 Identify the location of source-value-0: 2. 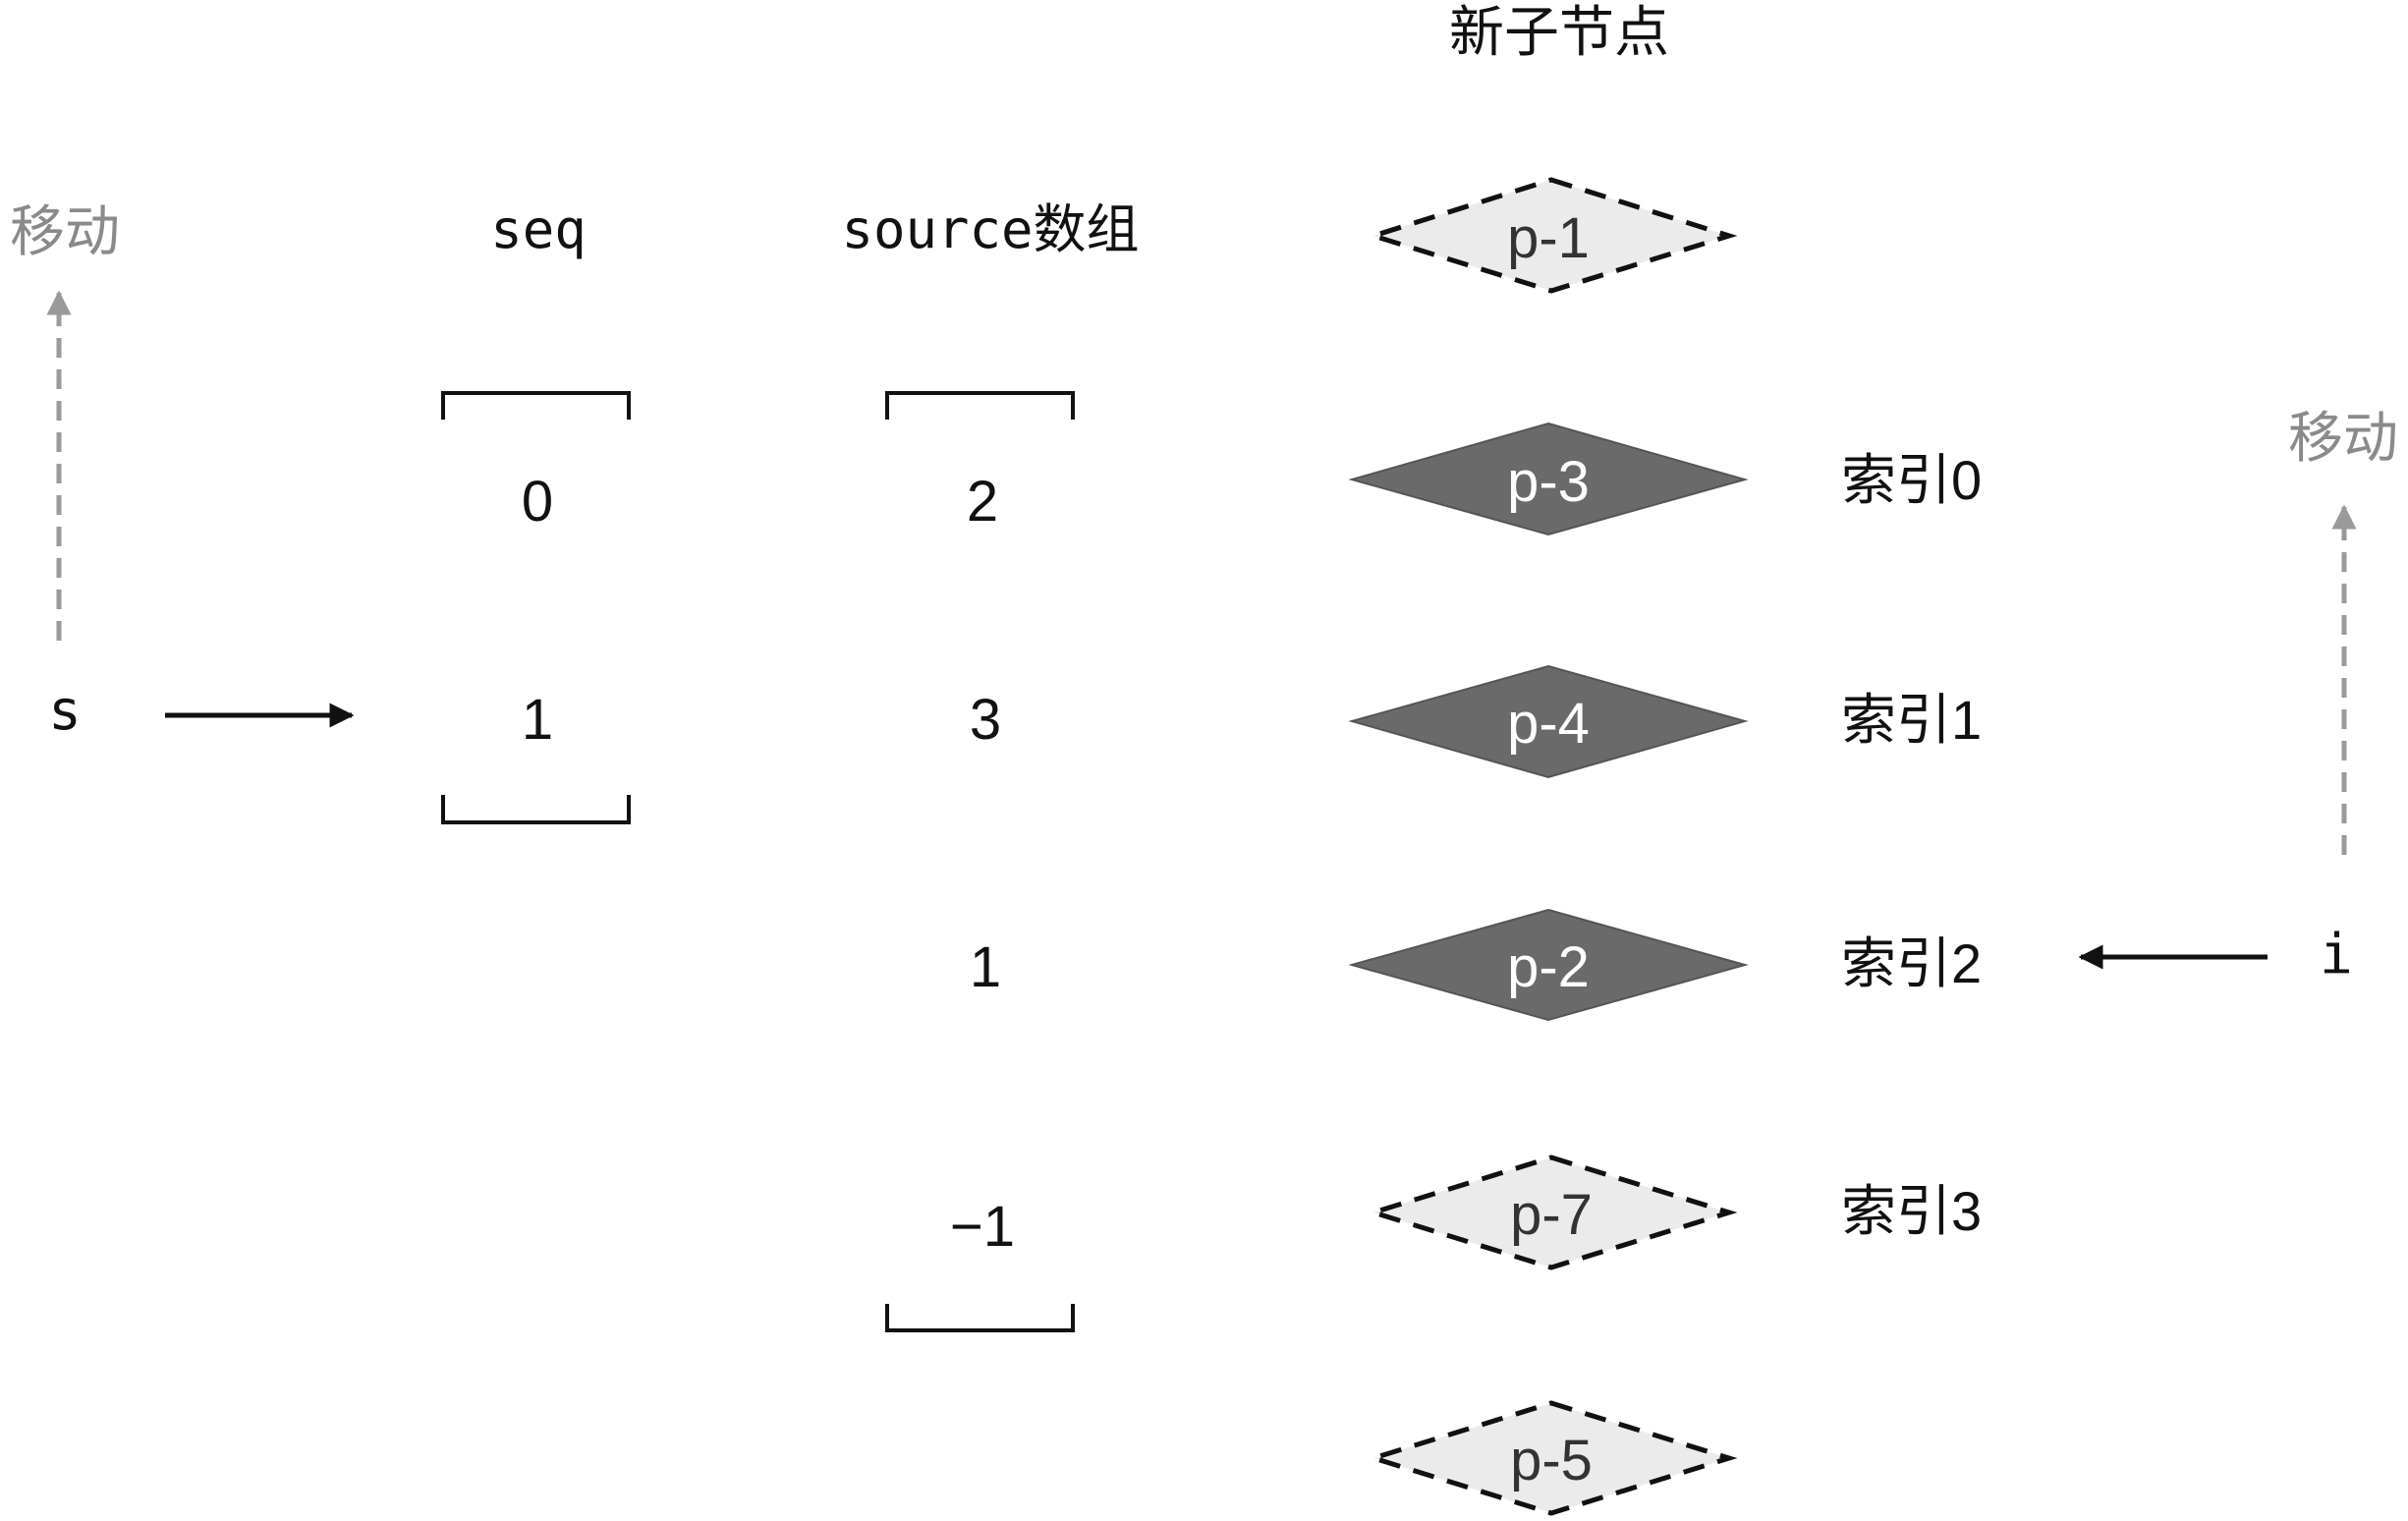
(982, 502).